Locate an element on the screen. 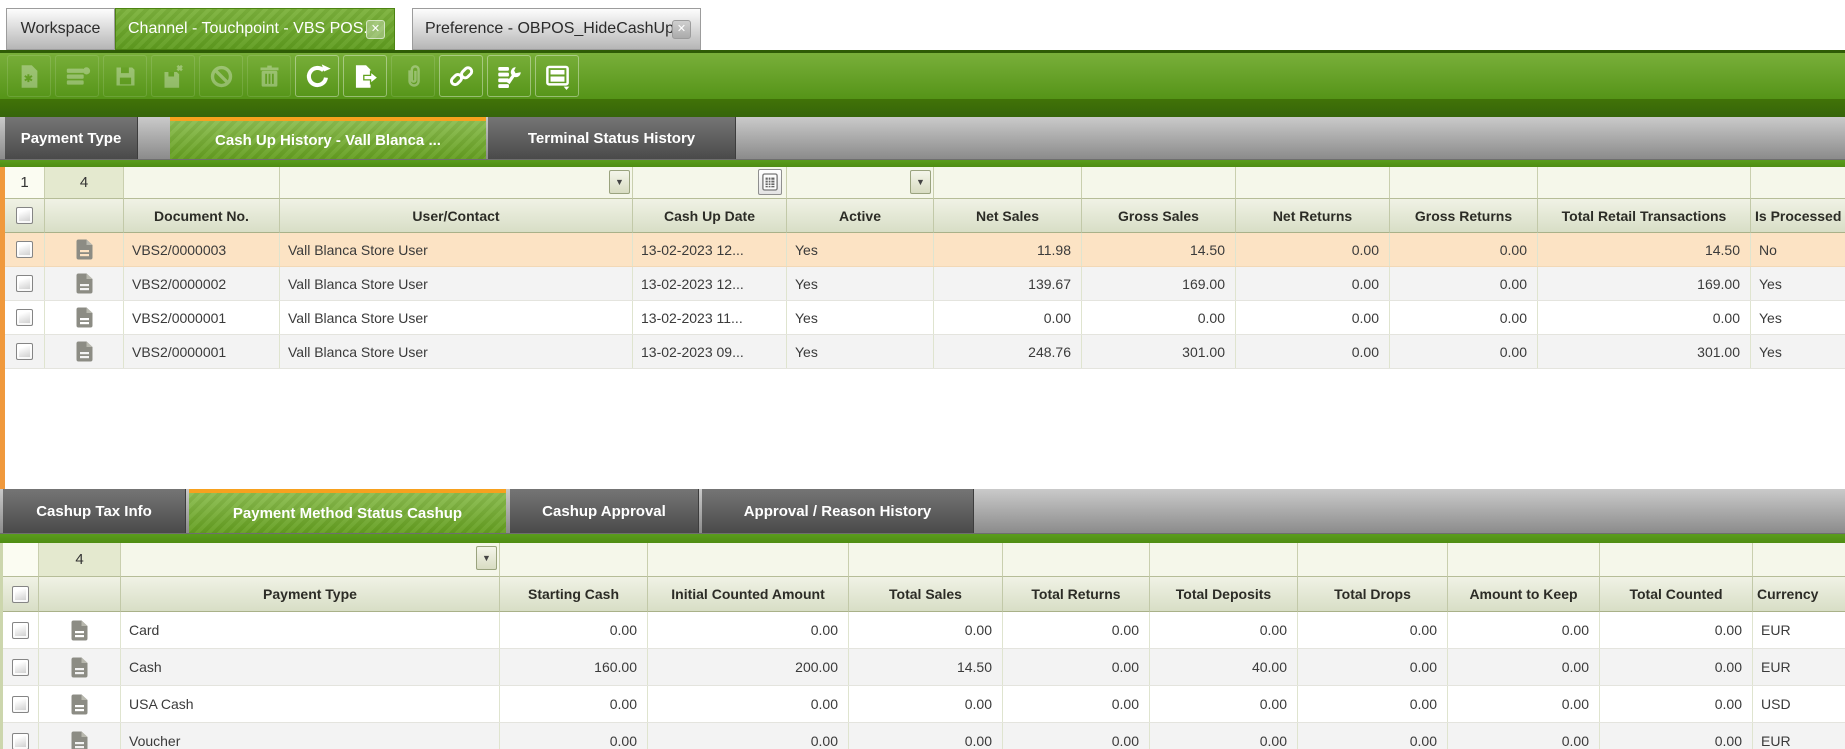 Image resolution: width=1845 pixels, height=749 pixels. tab-terminal-status-history: Terminal Status History is located at coordinates (612, 138).